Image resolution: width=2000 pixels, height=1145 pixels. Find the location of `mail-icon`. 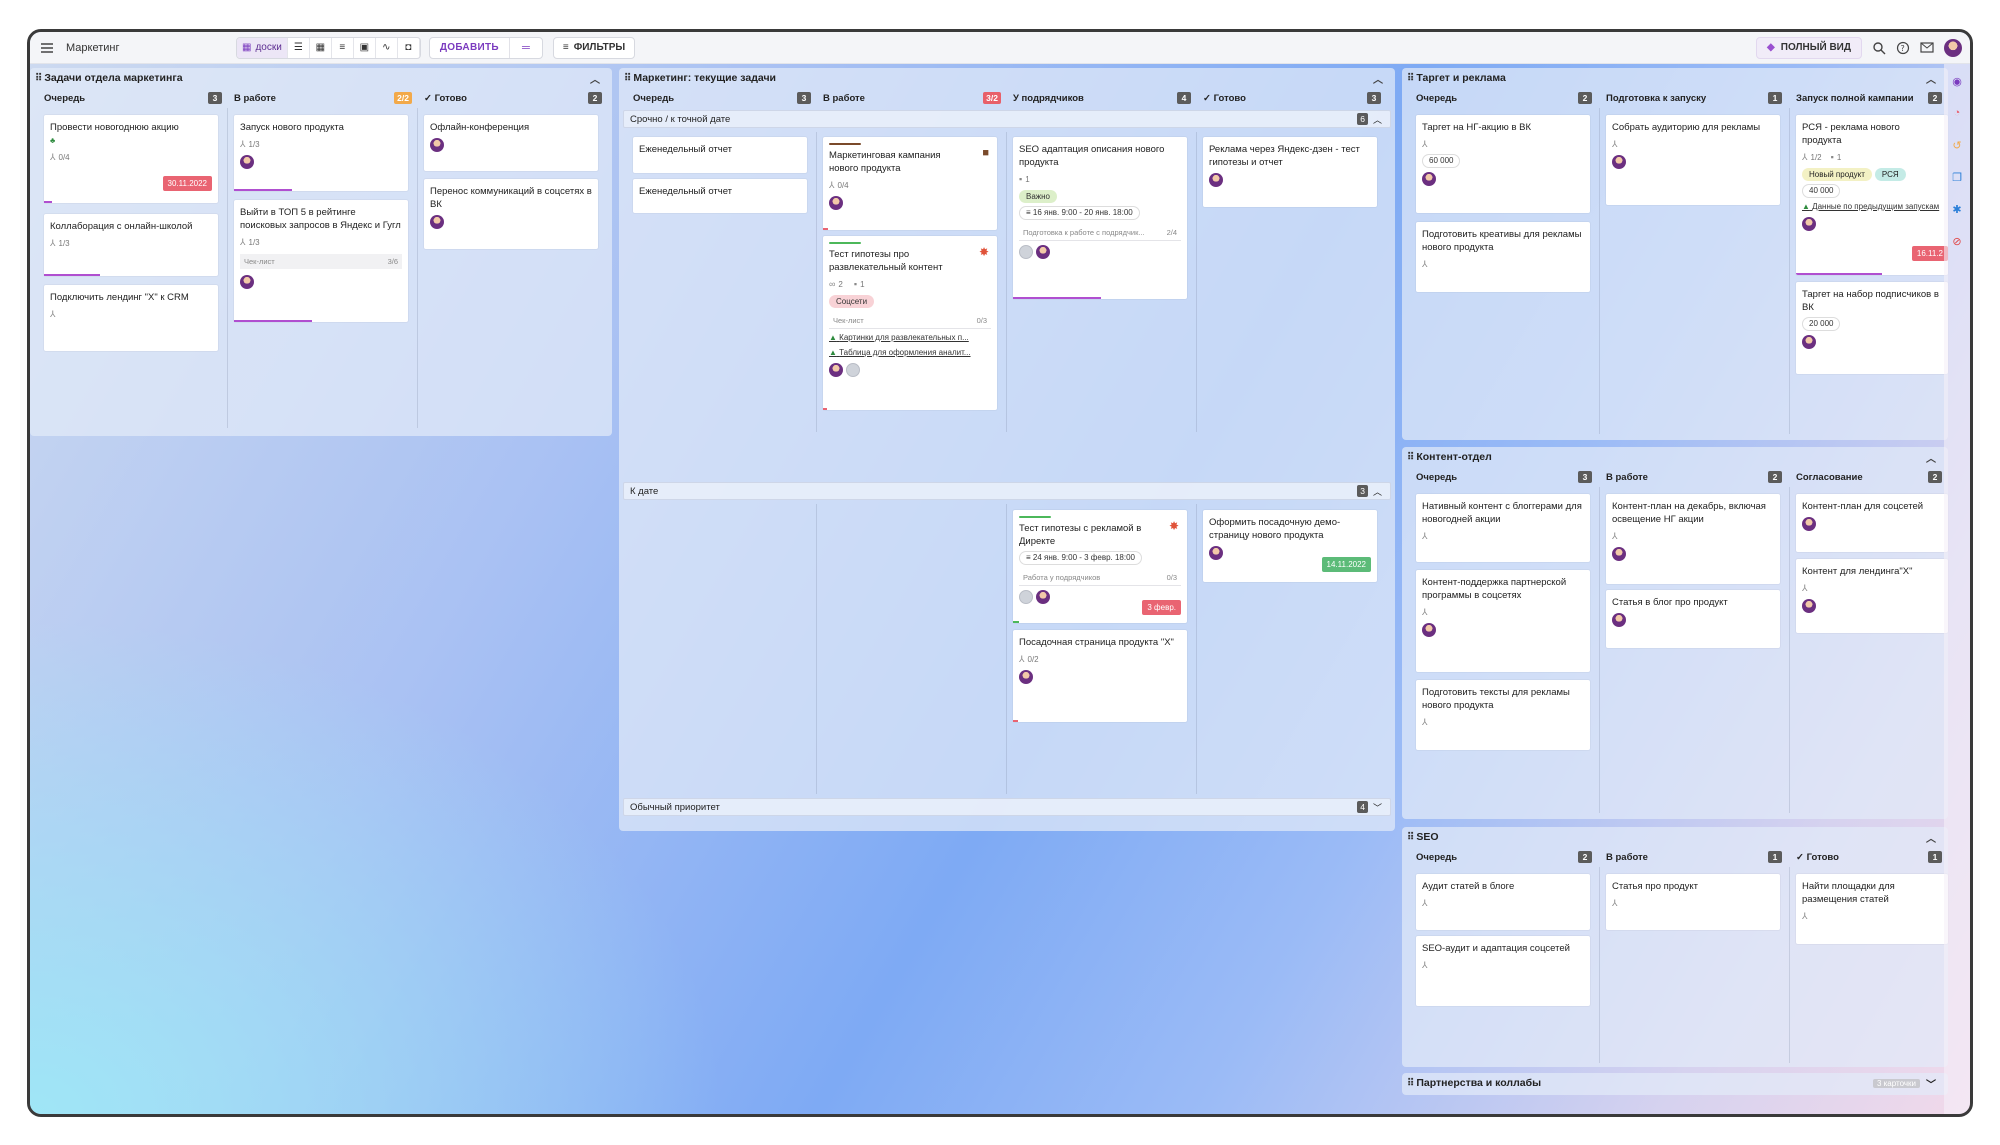

mail-icon is located at coordinates (1927, 47).